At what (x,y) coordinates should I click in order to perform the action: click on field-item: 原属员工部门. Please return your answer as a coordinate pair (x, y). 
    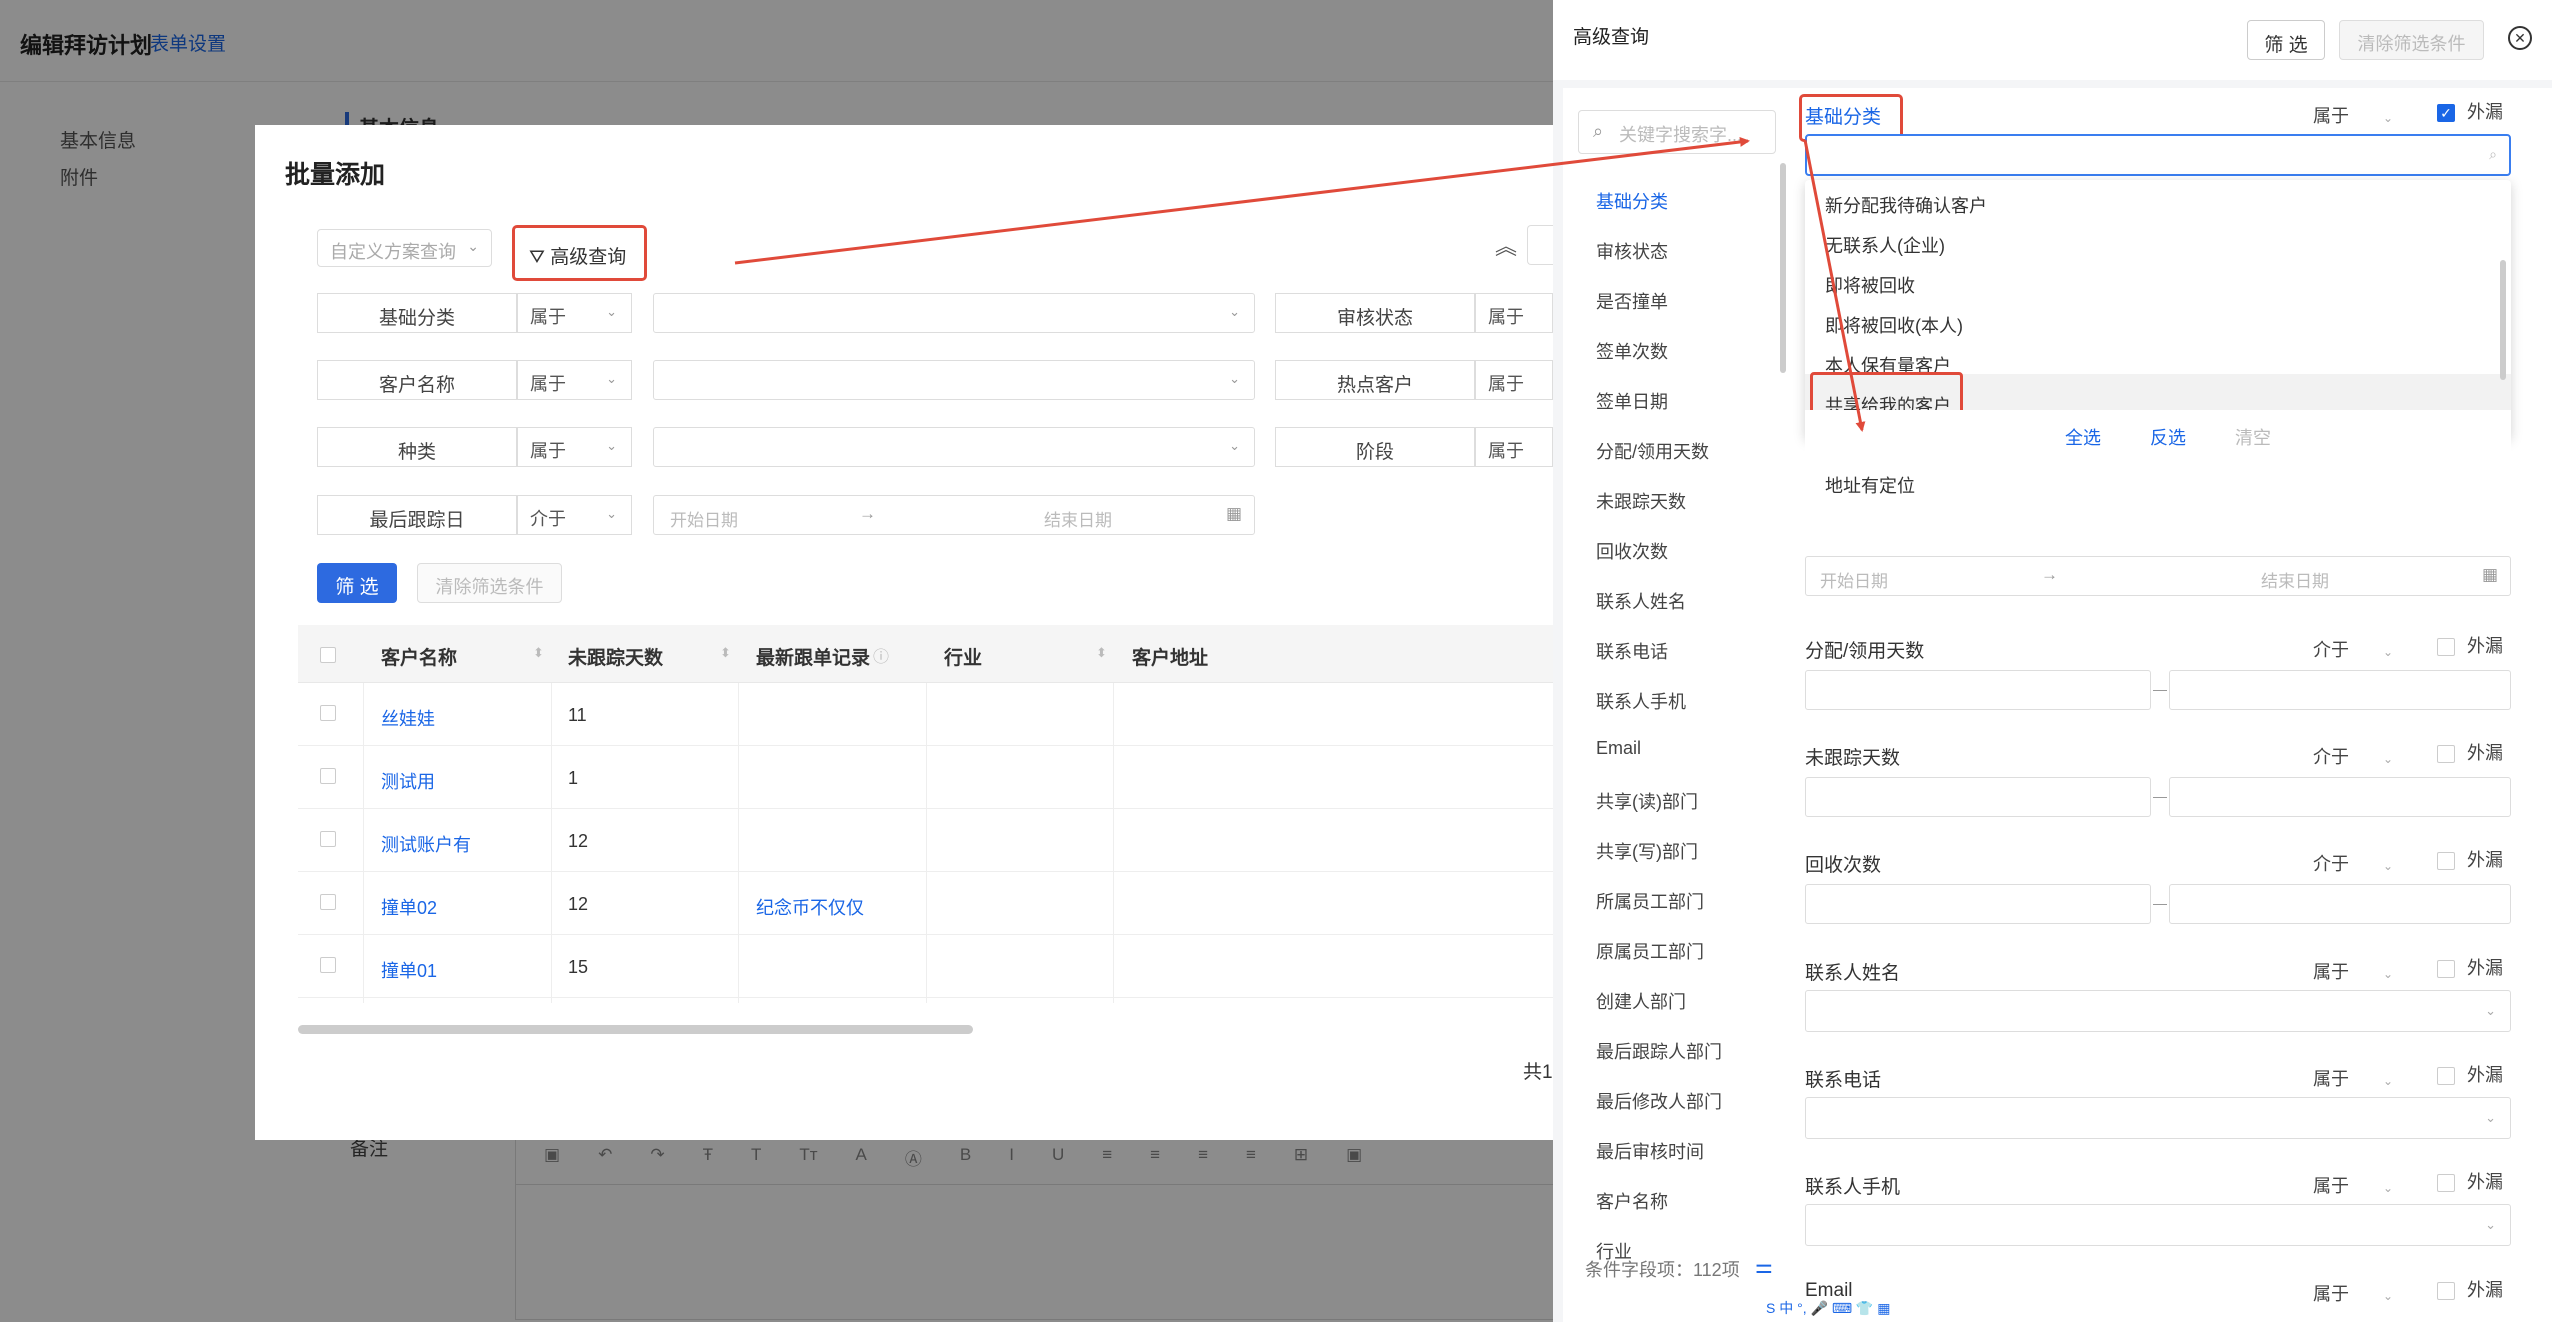
    Looking at the image, I should click on (1650, 951).